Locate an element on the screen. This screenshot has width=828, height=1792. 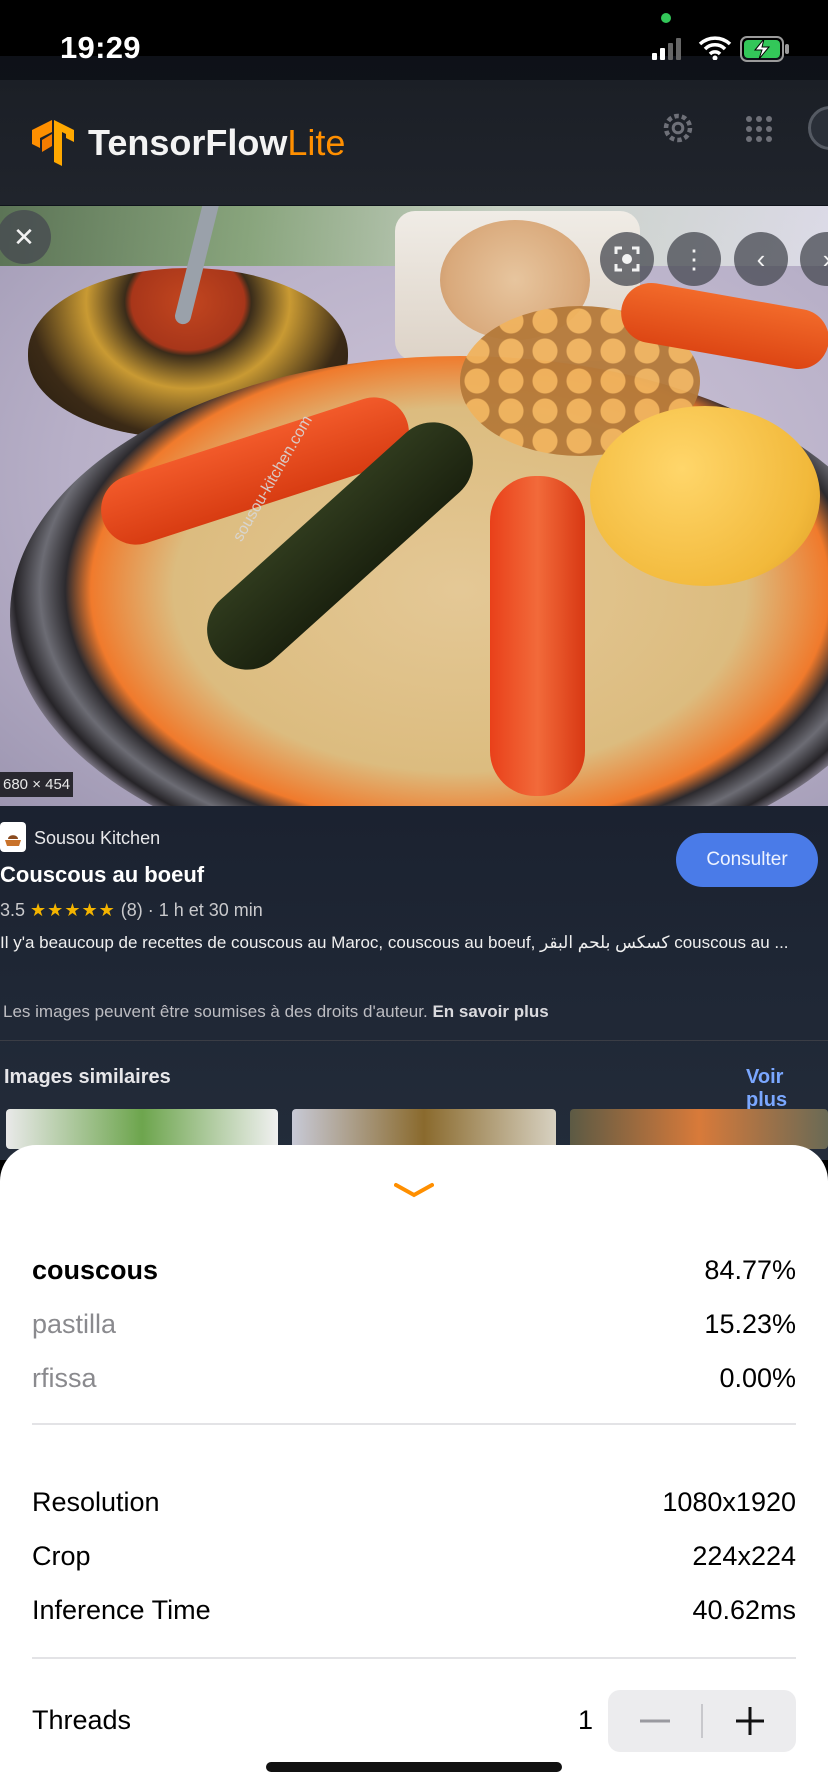
rating-line: 3.5 ★★★★★ (8) · 1 h et 30 min is located at coordinates (131, 910).